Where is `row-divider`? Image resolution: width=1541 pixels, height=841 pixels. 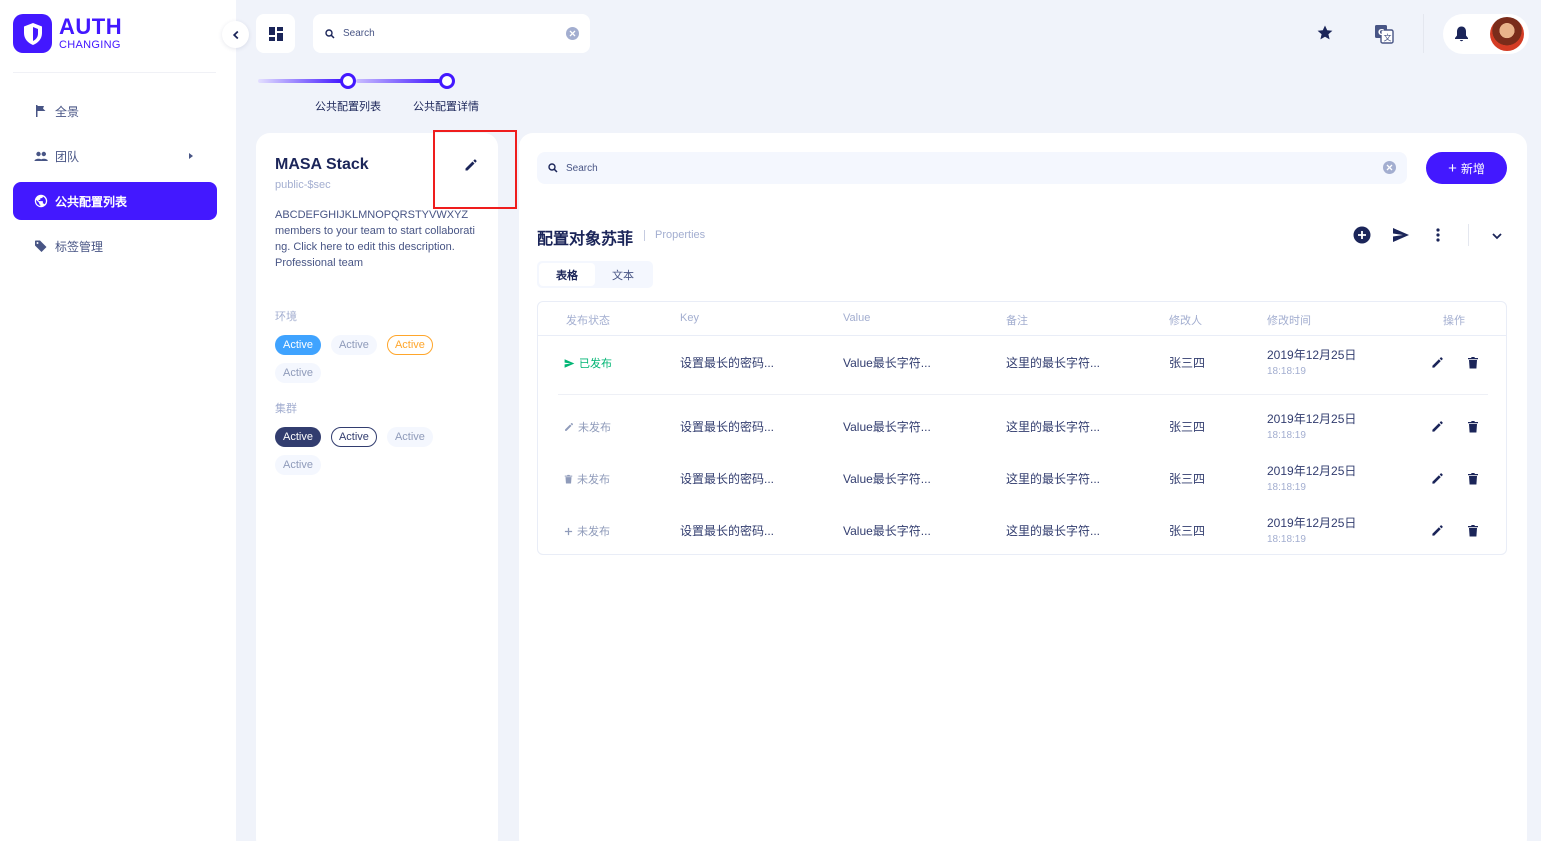
row-divider is located at coordinates (1023, 394).